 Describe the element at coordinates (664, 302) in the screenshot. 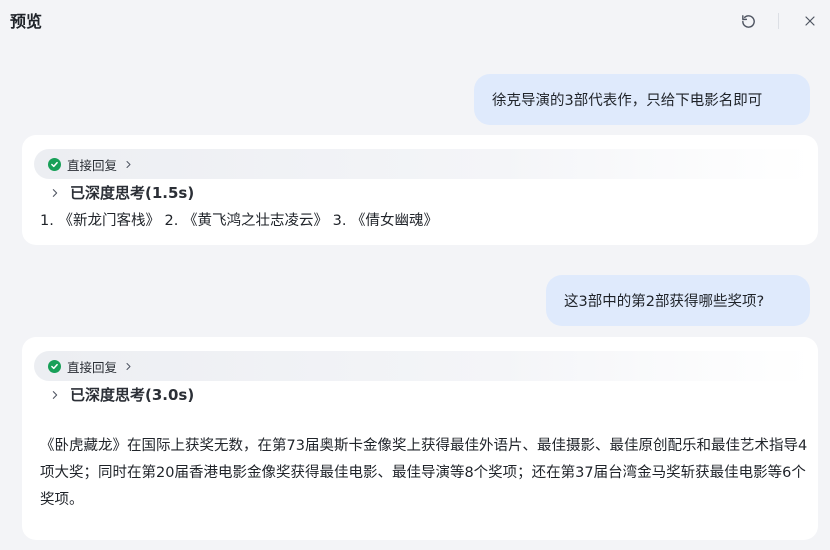

I see `user-message-text: 这3部中的第2部获得哪些奖项?` at that location.